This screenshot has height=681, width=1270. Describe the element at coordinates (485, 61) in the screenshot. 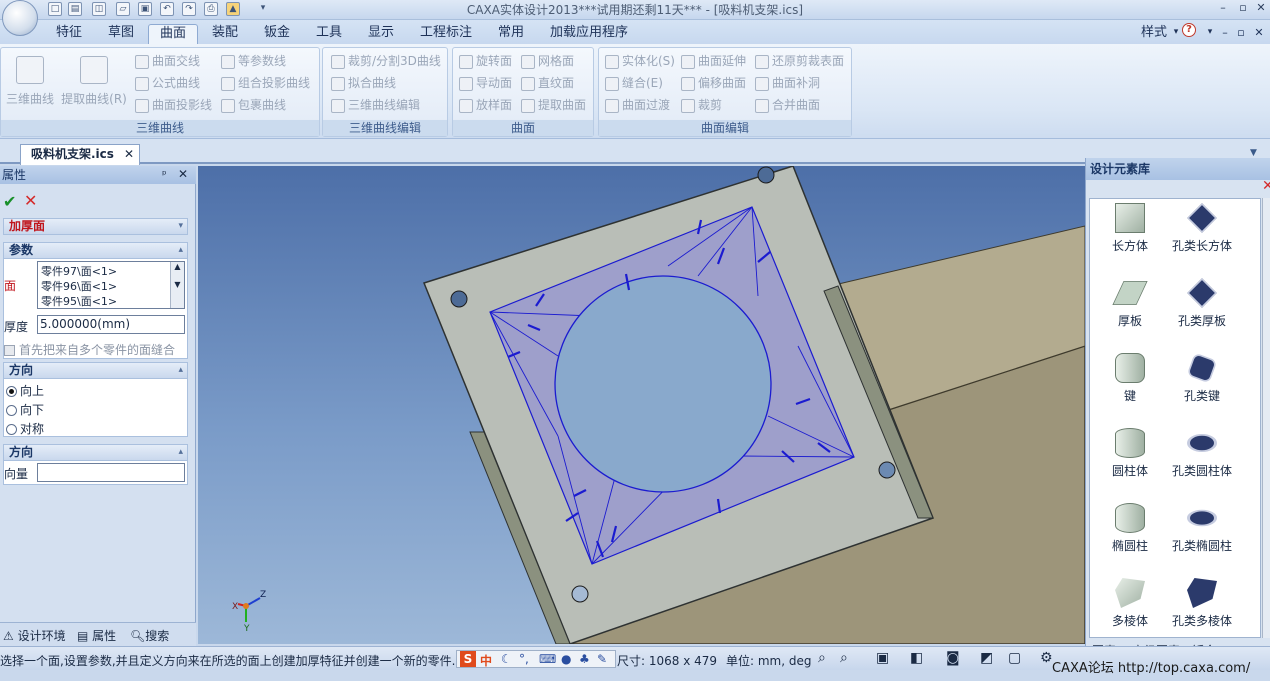

I see `revolve-surface-button: 旋转面` at that location.